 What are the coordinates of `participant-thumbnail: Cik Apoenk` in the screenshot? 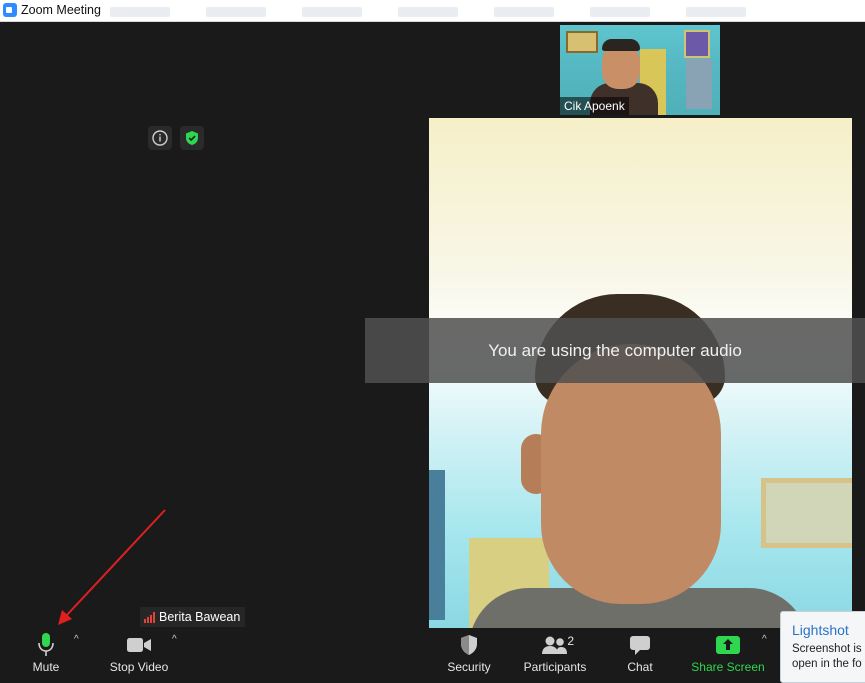 It's located at (640, 70).